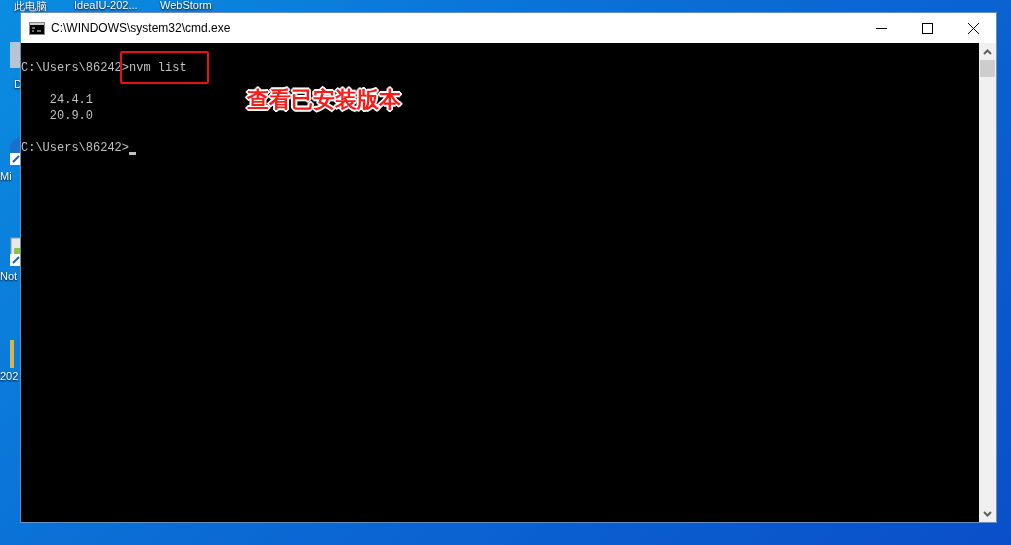  Describe the element at coordinates (987, 282) in the screenshot. I see `scrollbar` at that location.